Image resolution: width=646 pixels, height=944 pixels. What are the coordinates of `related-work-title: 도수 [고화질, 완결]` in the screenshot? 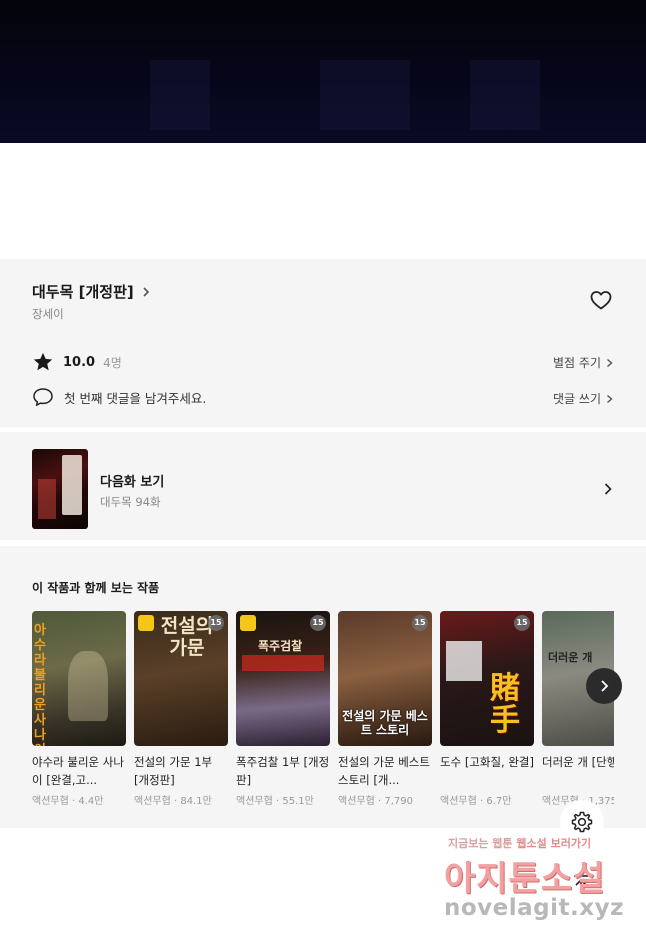 It's located at (487, 762).